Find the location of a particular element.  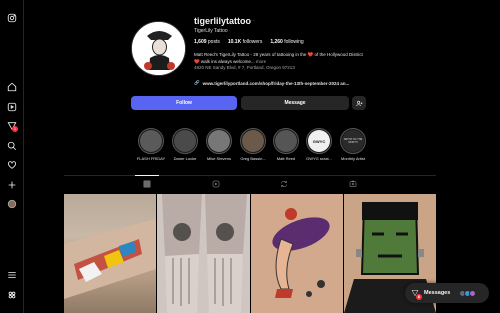

tab-reels is located at coordinates (216, 184).